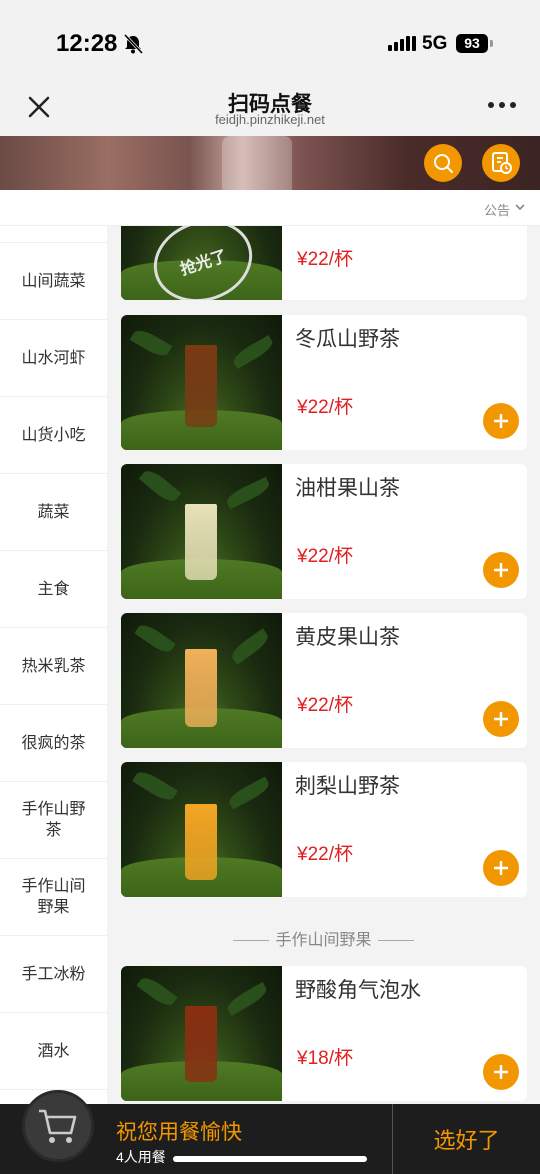 The width and height of the screenshot is (540, 1174). Describe the element at coordinates (270, 44) in the screenshot. I see `status-bar: 12:28 5G 93` at that location.